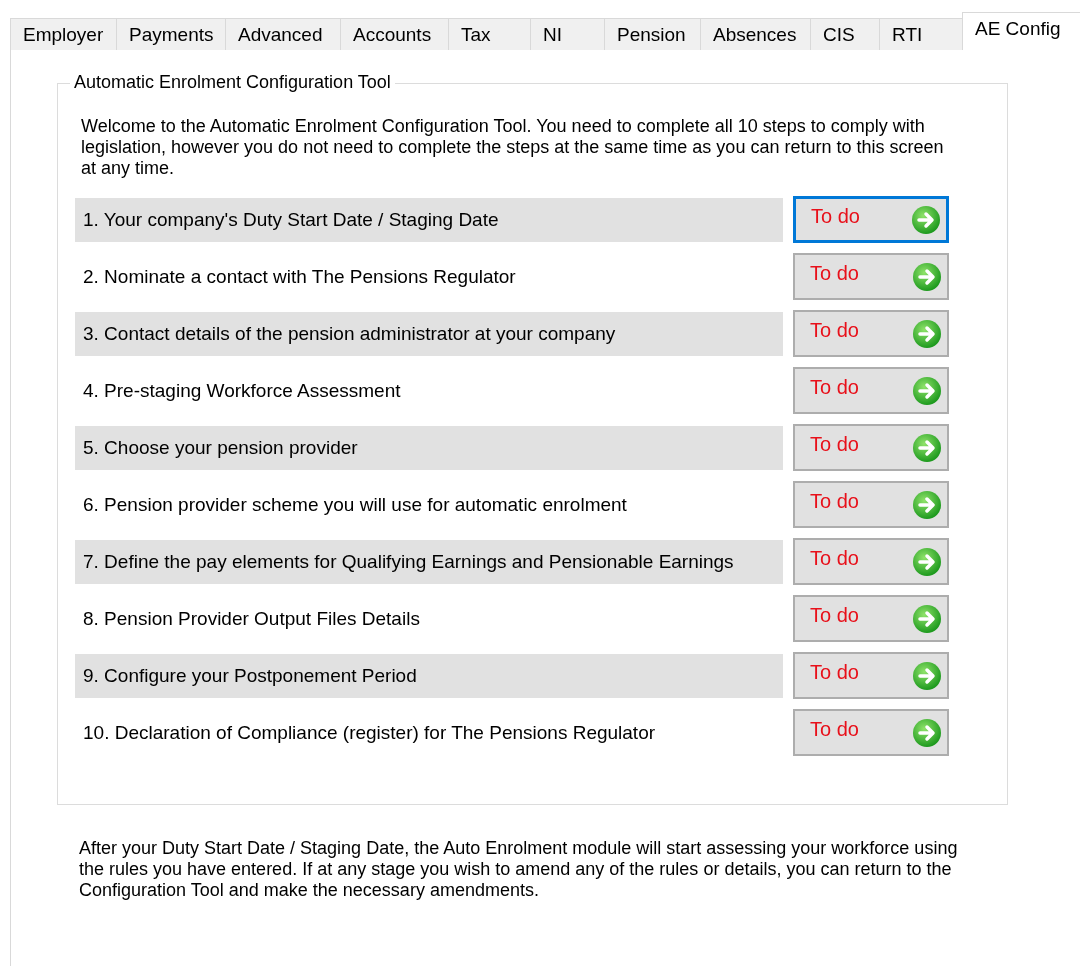 The width and height of the screenshot is (1080, 966). I want to click on step-label: 9. Configure your Postponement Period, so click(429, 675).